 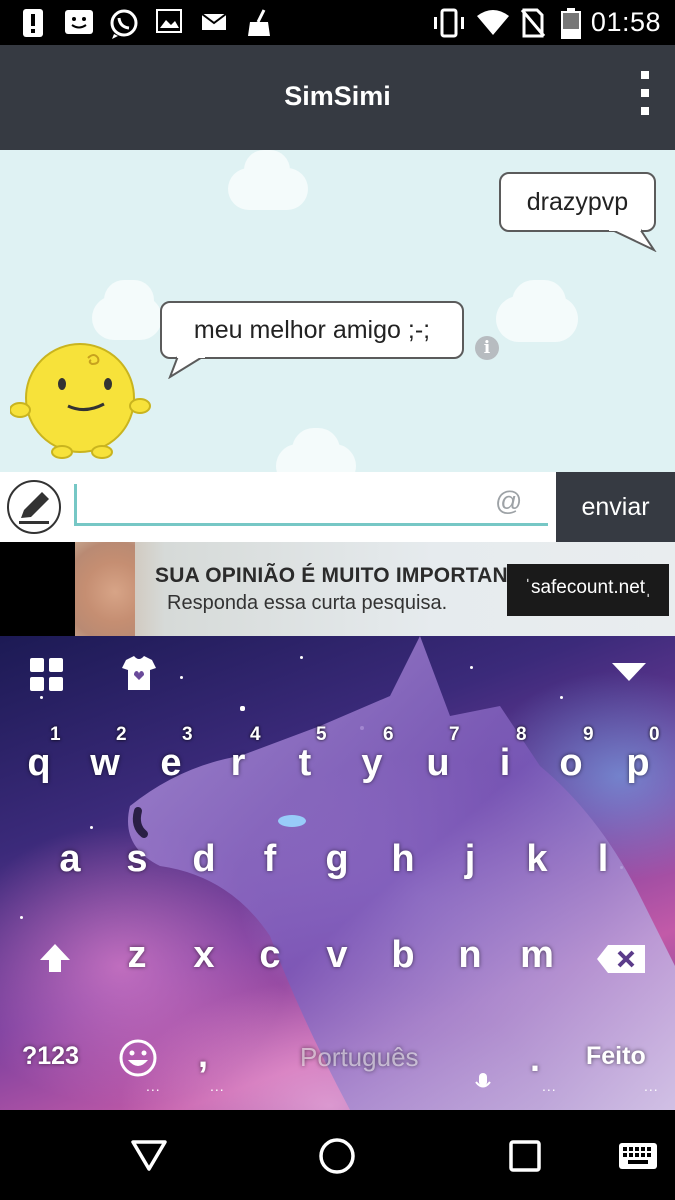 What do you see at coordinates (70, 859) in the screenshot?
I see `key-a: a` at bounding box center [70, 859].